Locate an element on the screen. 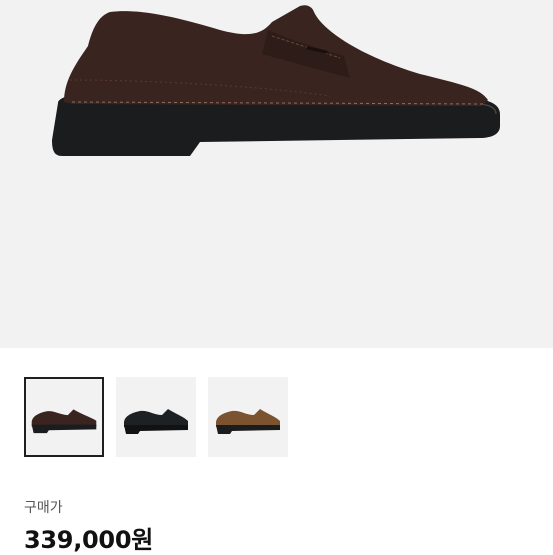 This screenshot has height=555, width=553. price-value: 339,000원 is located at coordinates (88, 540).